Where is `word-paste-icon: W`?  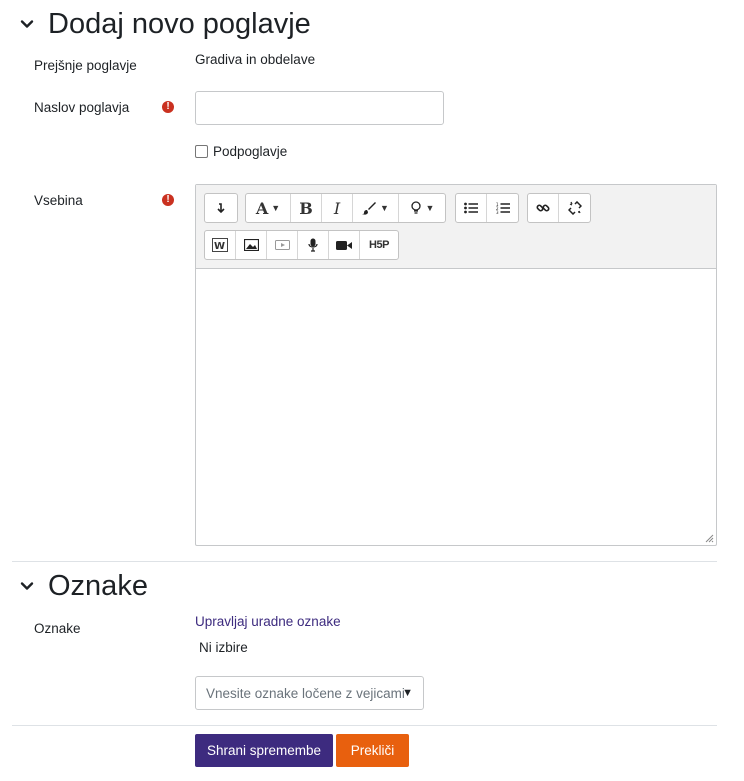 word-paste-icon: W is located at coordinates (220, 245).